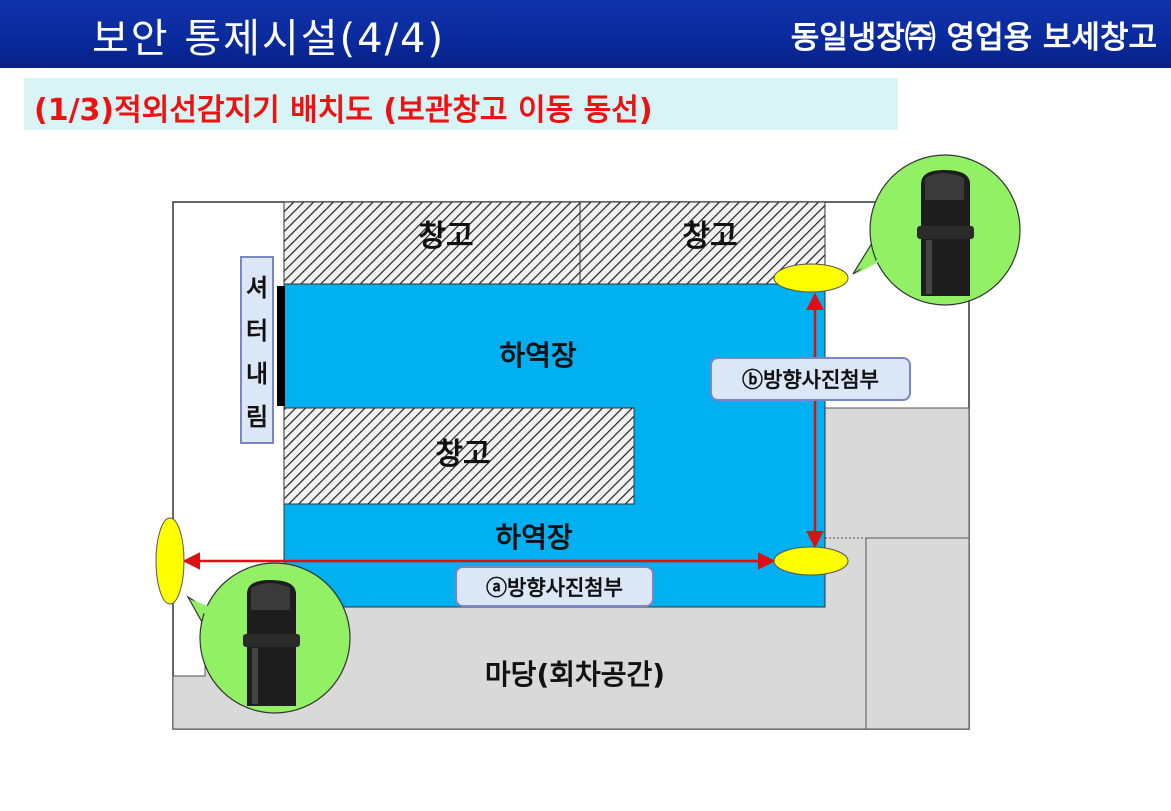 The height and width of the screenshot is (811, 1171). Describe the element at coordinates (810, 379) in the screenshot. I see `direction-b-label: ⓑ방향사진첨부` at that location.